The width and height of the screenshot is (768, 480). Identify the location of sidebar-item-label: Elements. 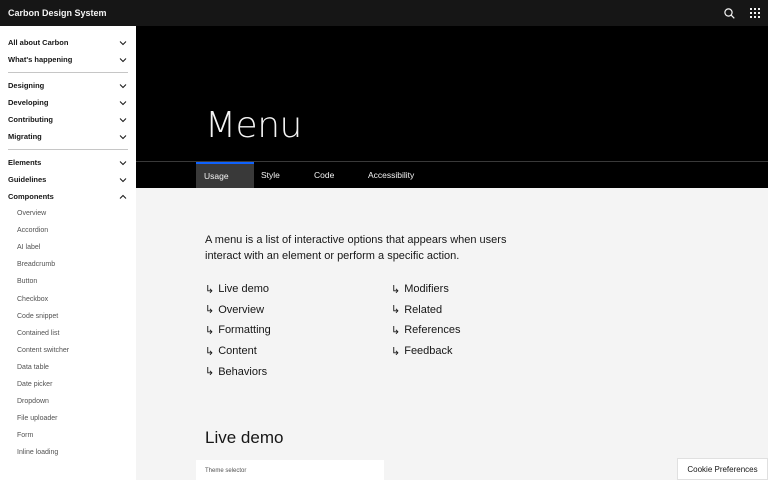
(25, 162).